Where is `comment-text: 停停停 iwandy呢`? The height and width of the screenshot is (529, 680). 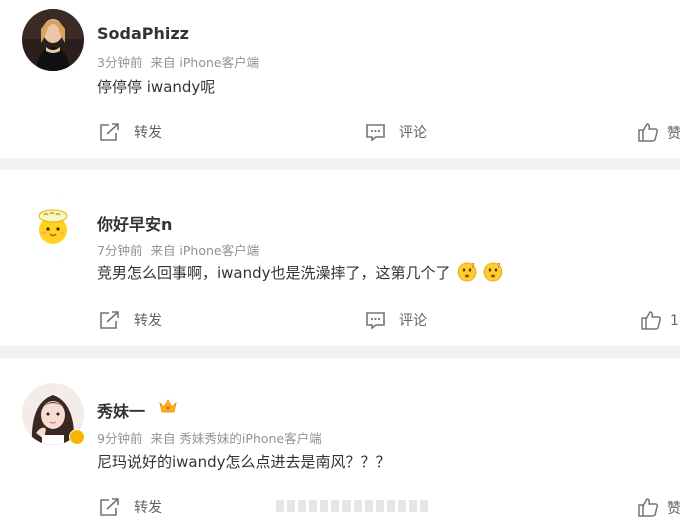 comment-text: 停停停 iwandy呢 is located at coordinates (156, 87).